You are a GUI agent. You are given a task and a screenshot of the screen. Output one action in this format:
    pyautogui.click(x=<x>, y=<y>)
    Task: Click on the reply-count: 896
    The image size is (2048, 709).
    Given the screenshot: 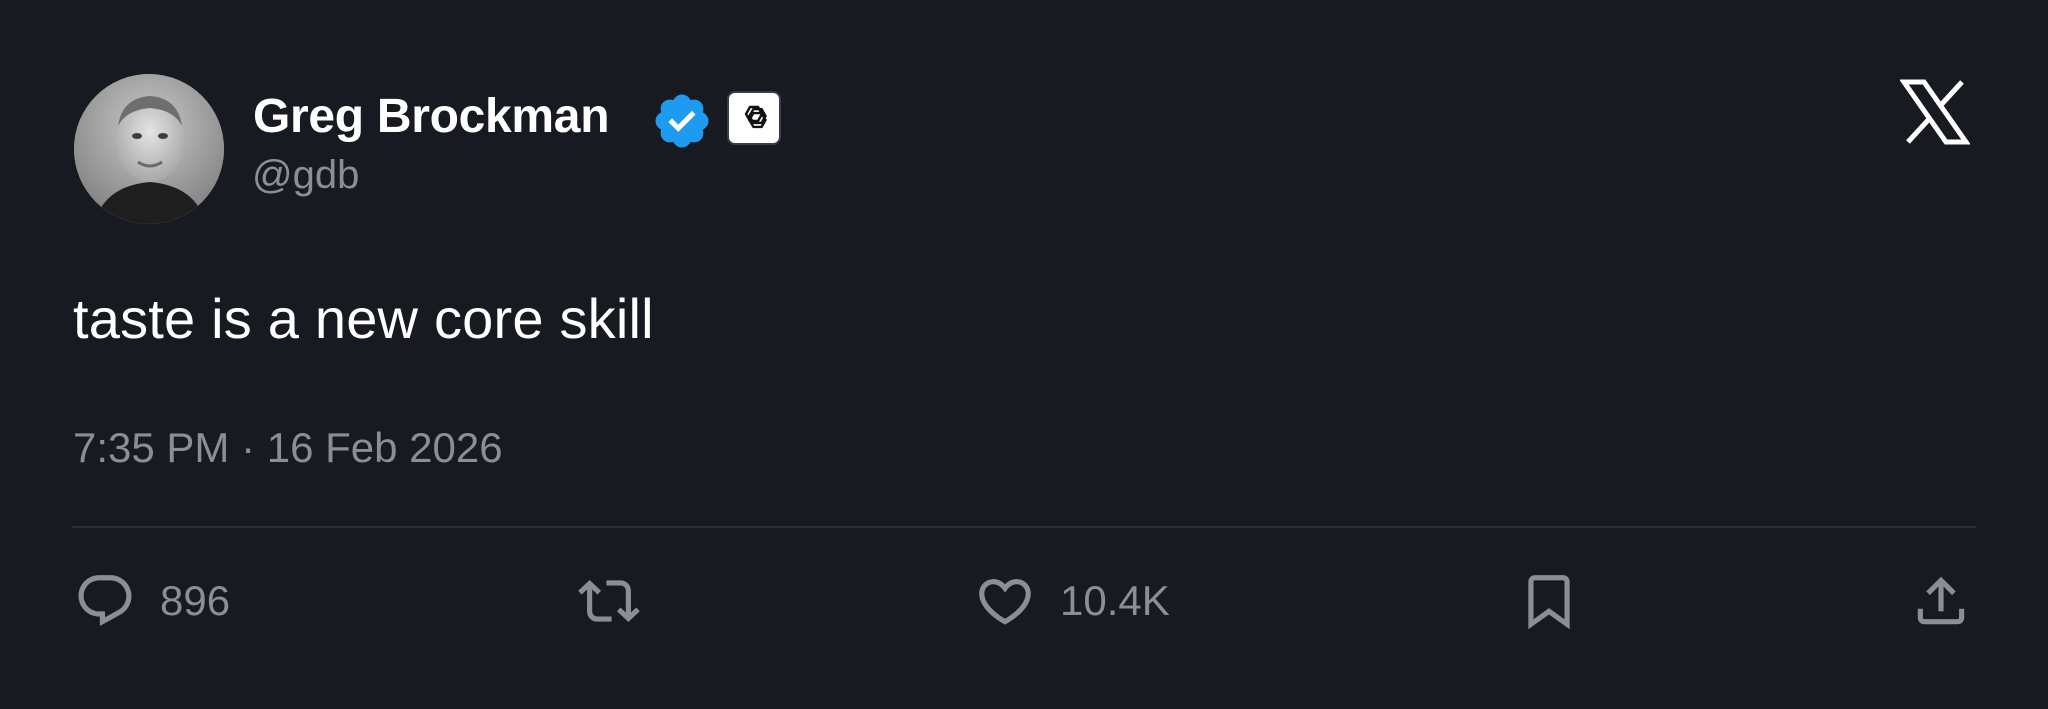 What is the action you would take?
    pyautogui.click(x=195, y=600)
    